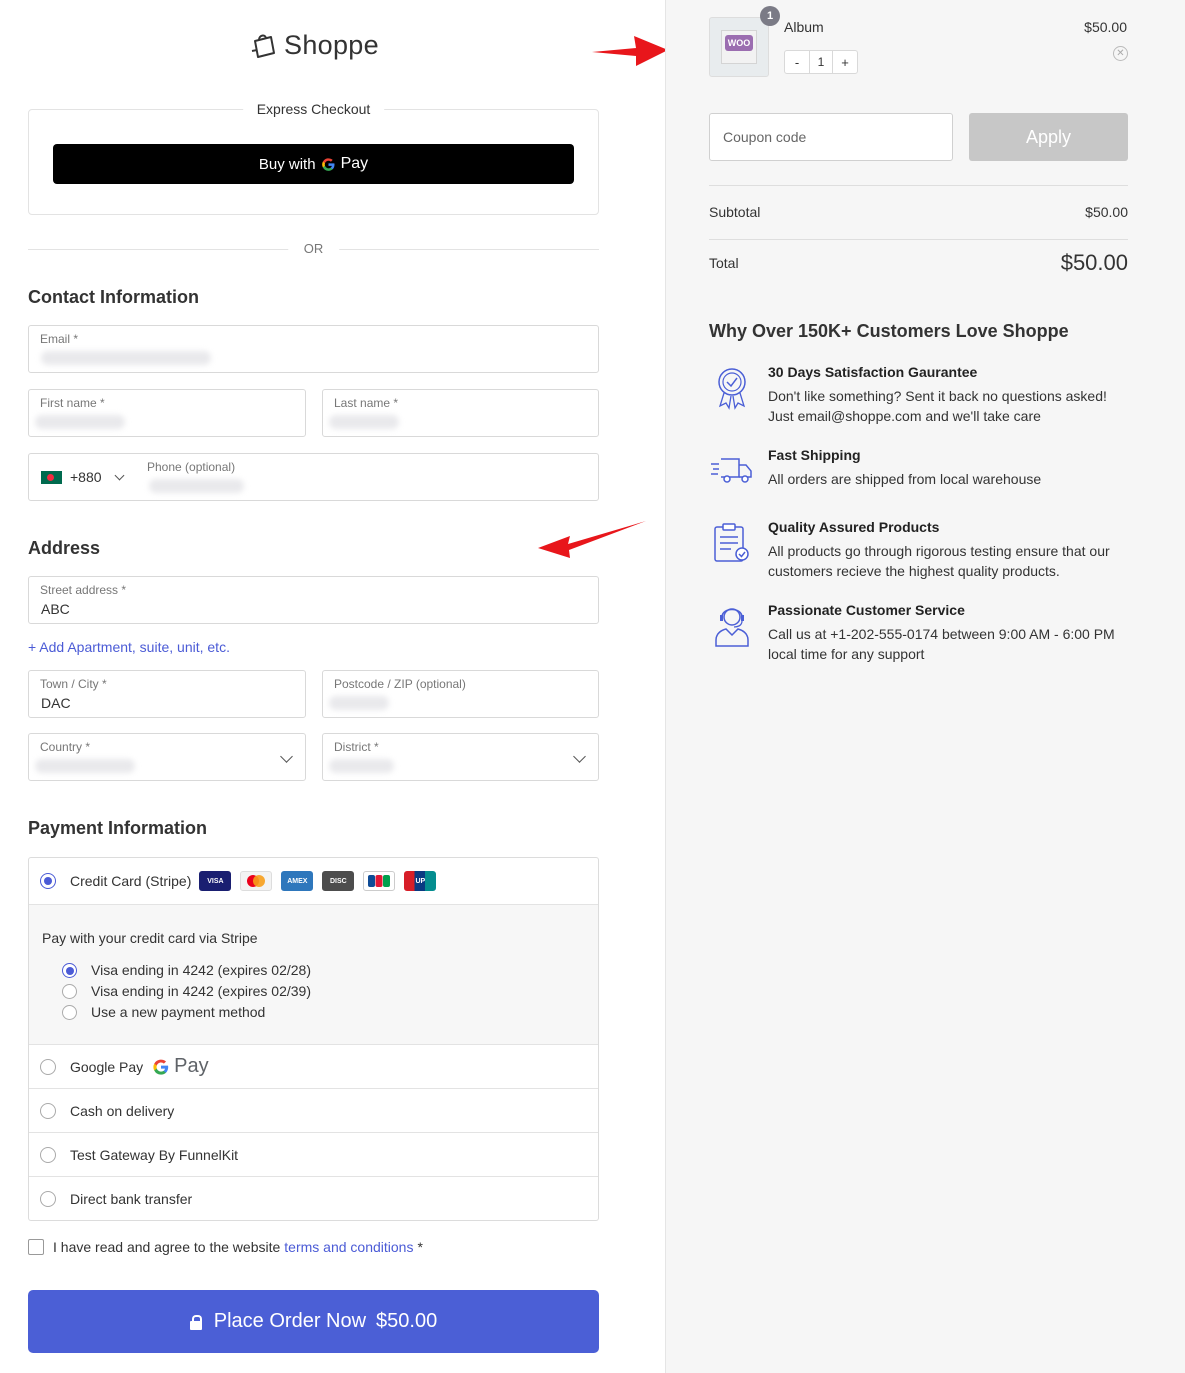  What do you see at coordinates (290, 1321) in the screenshot?
I see `place-order-label: Place Order Now` at bounding box center [290, 1321].